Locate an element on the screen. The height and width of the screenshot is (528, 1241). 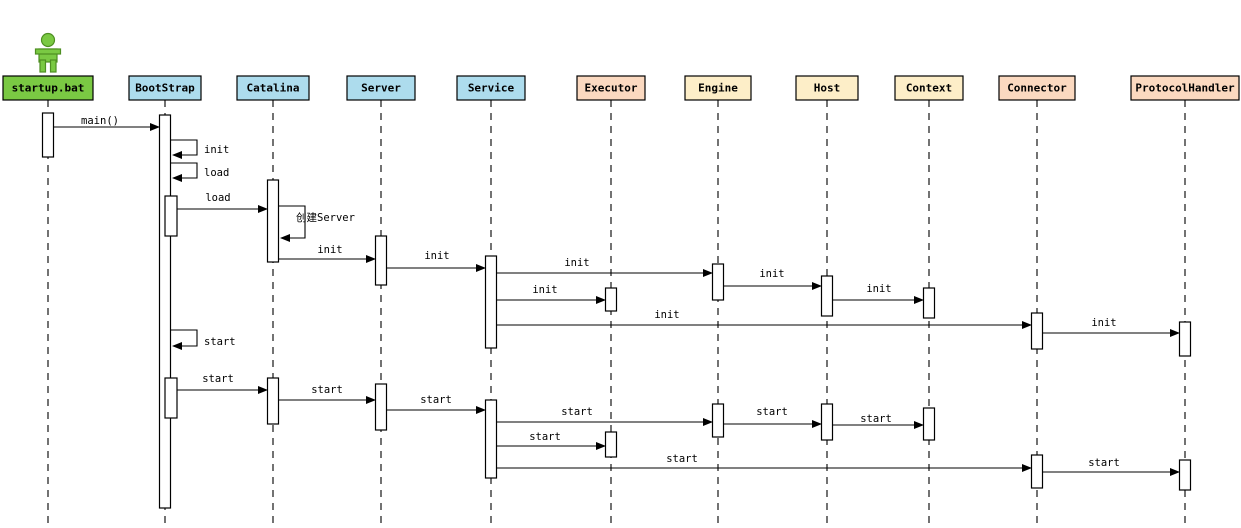
participant-host: Host is located at coordinates (827, 88).